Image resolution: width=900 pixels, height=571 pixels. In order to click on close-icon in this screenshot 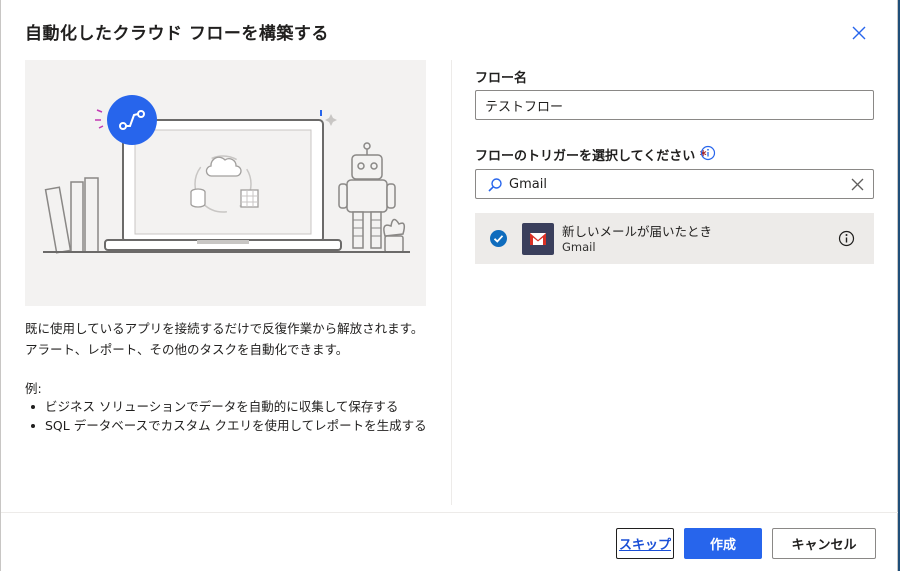, I will do `click(859, 33)`.